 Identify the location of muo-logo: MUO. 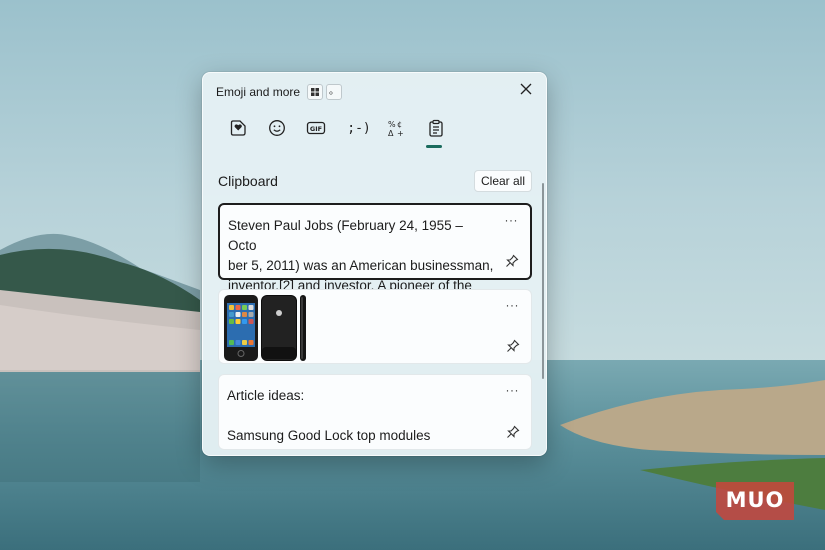
(755, 501).